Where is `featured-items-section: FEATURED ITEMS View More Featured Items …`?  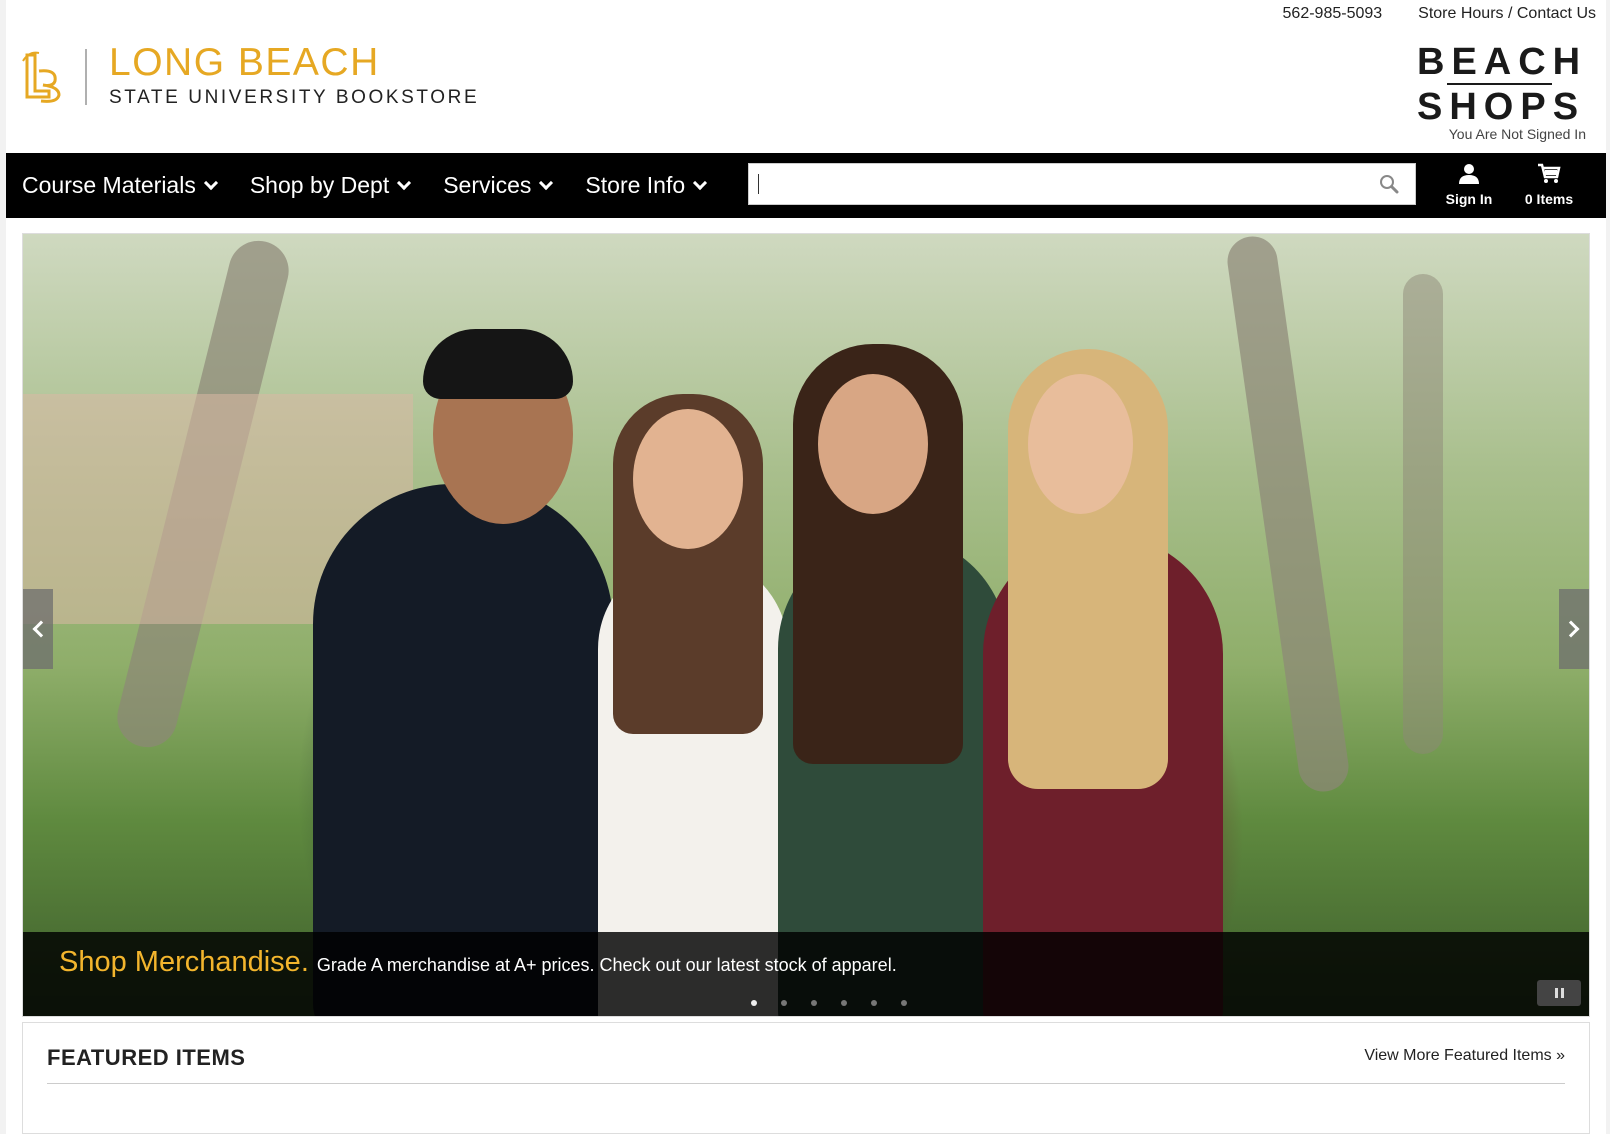 featured-items-section: FEATURED ITEMS View More Featured Items … is located at coordinates (806, 1078).